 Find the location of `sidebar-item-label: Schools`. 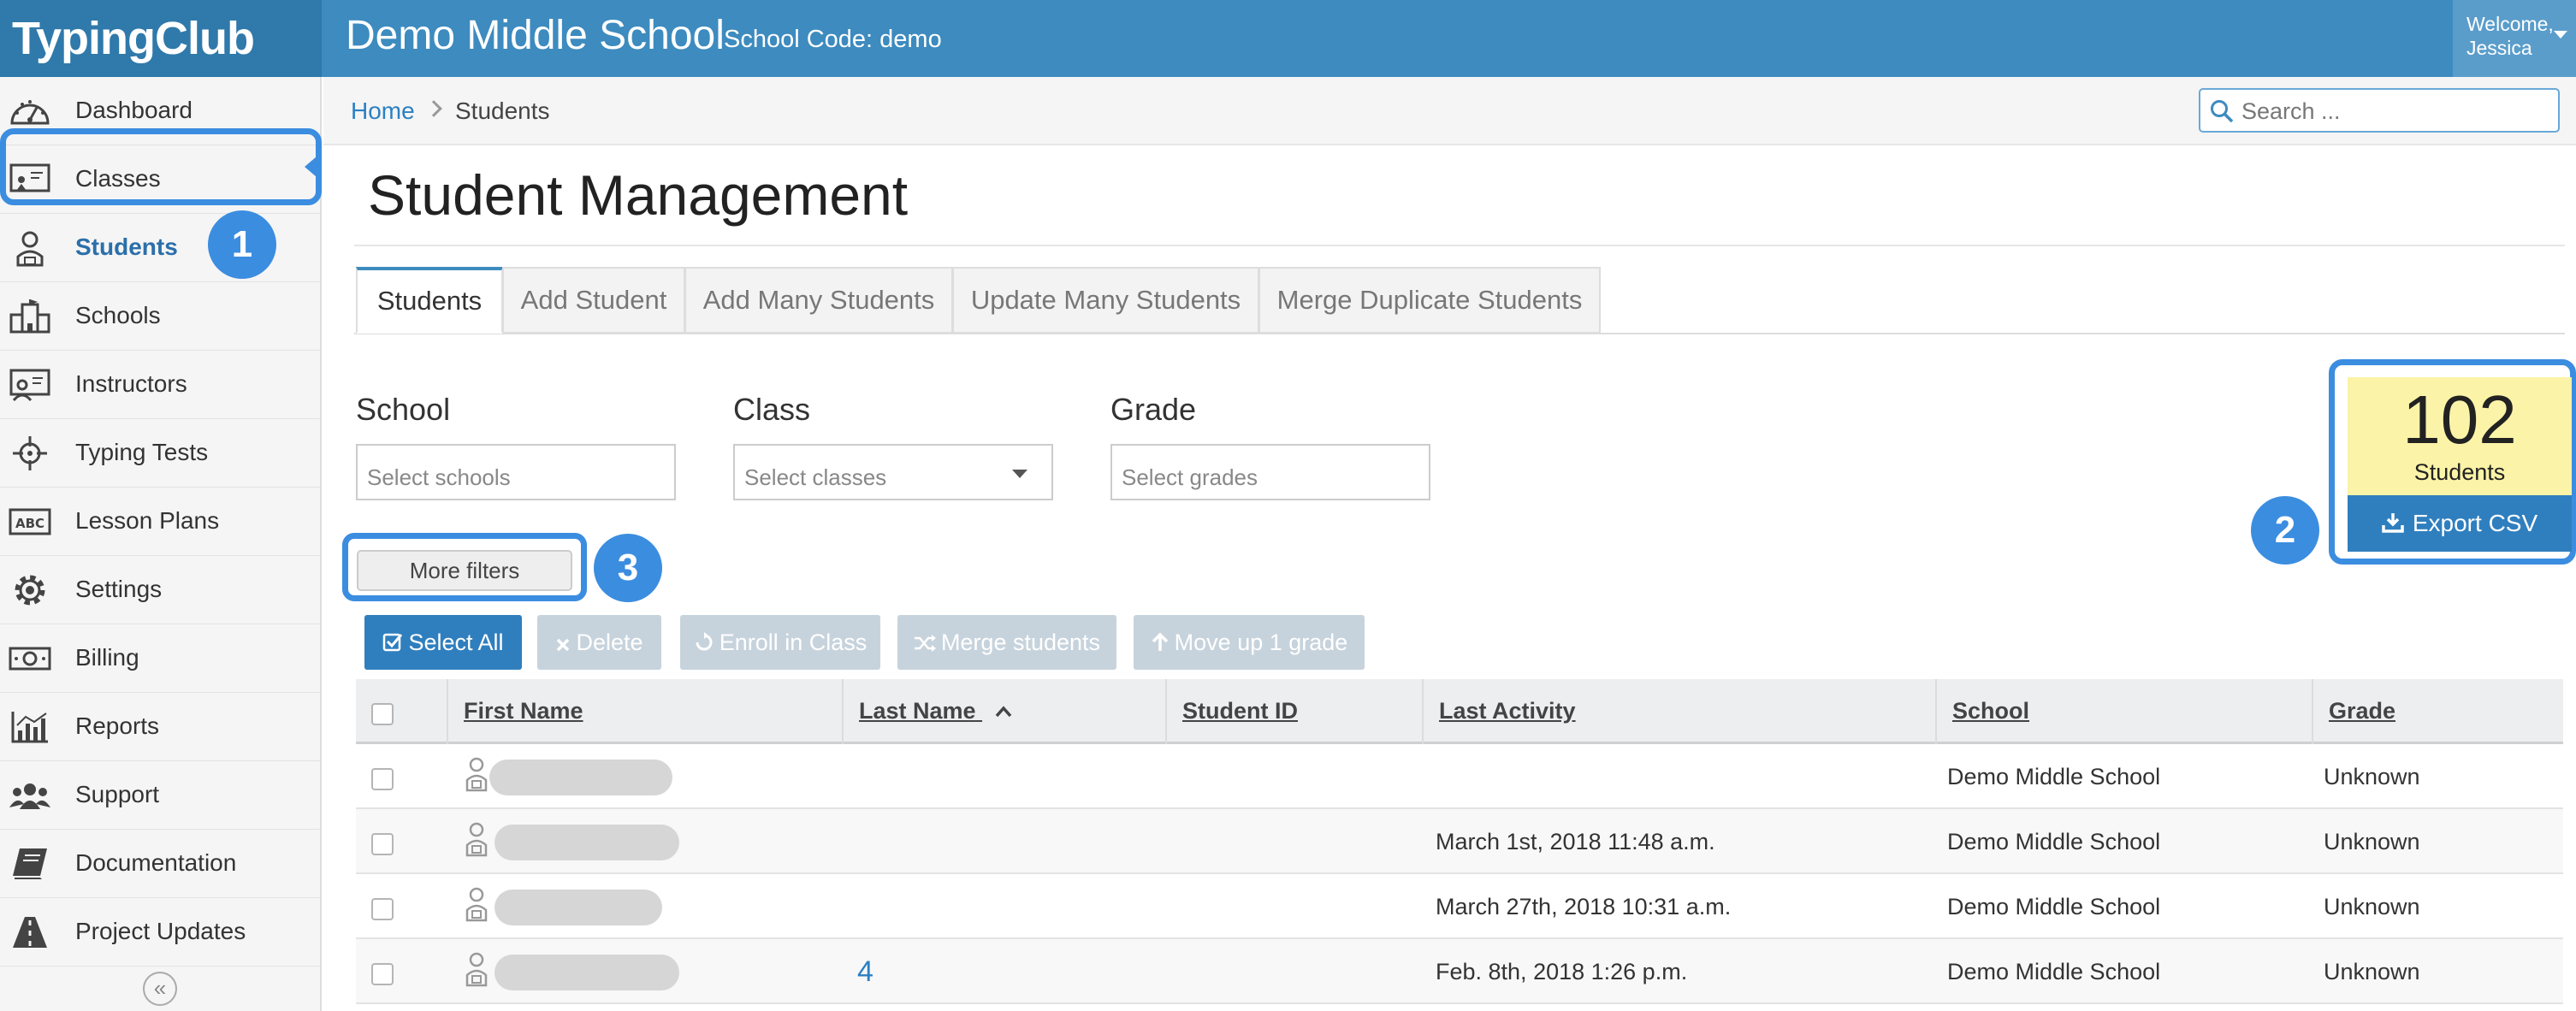

sidebar-item-label: Schools is located at coordinates (118, 315).